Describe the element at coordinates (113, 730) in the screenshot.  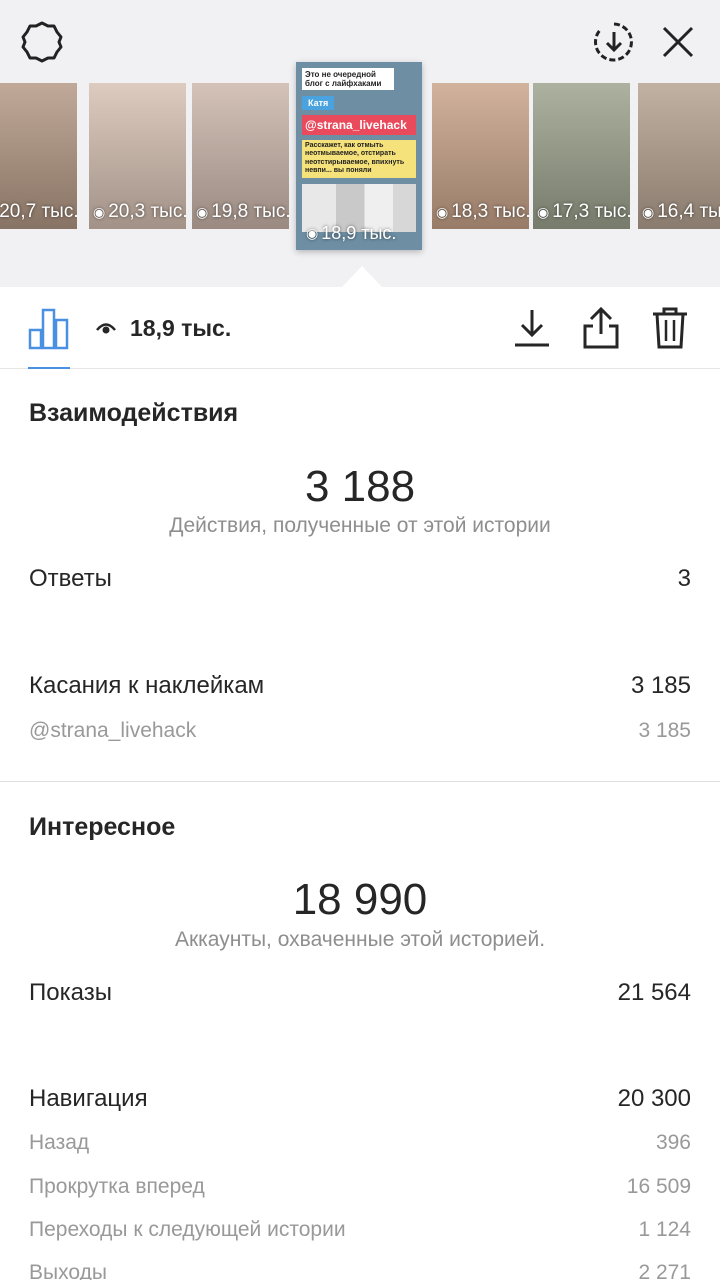
I see `mention-sticker-label: @strana_livehack` at that location.